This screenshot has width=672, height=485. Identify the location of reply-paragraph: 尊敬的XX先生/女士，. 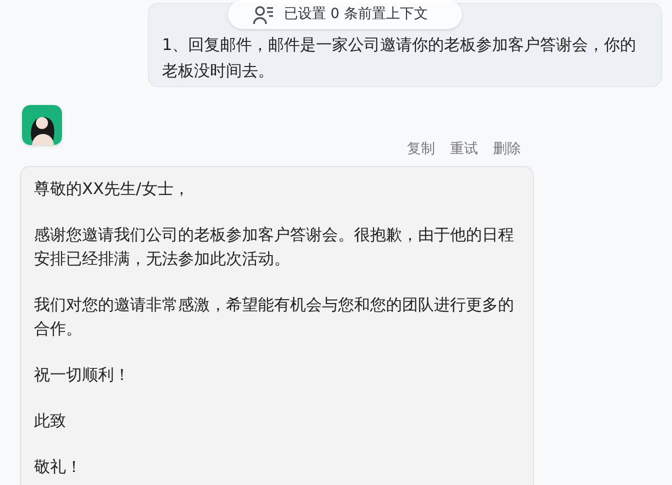
(112, 189).